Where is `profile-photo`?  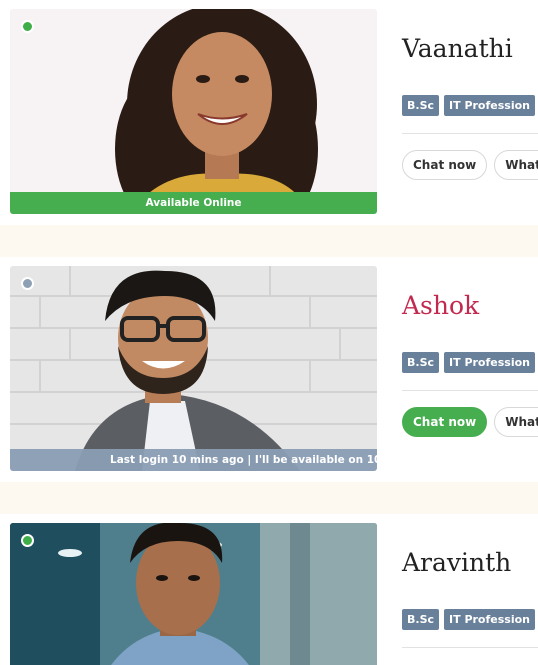 profile-photo is located at coordinates (193, 594).